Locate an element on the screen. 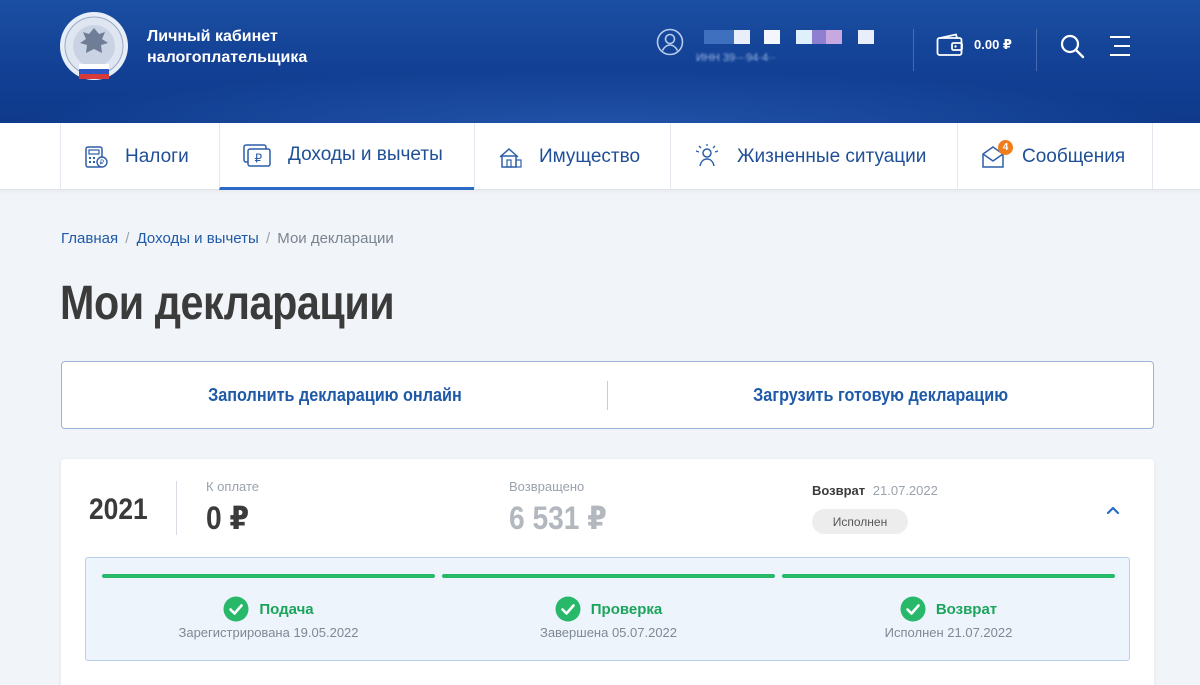 This screenshot has width=1200, height=685. chevron-up-icon is located at coordinates (1113, 511).